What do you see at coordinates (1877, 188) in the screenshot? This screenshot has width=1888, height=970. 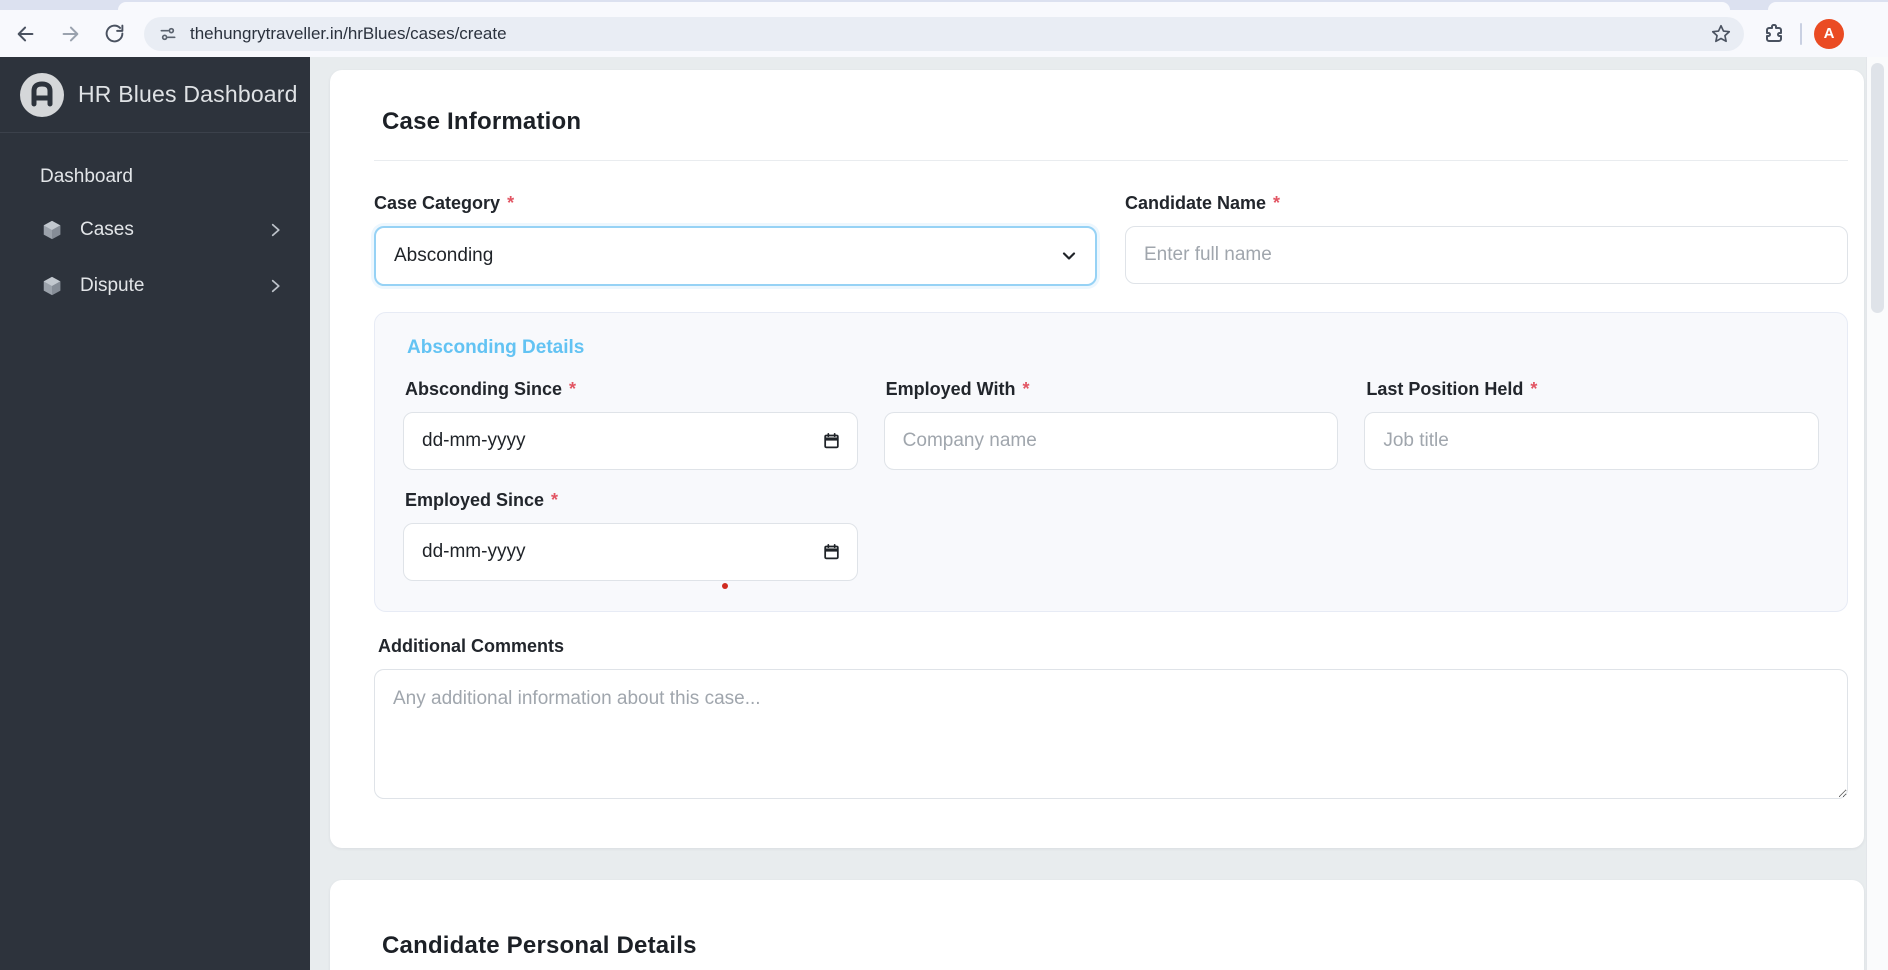 I see `scrollbar-thumb` at bounding box center [1877, 188].